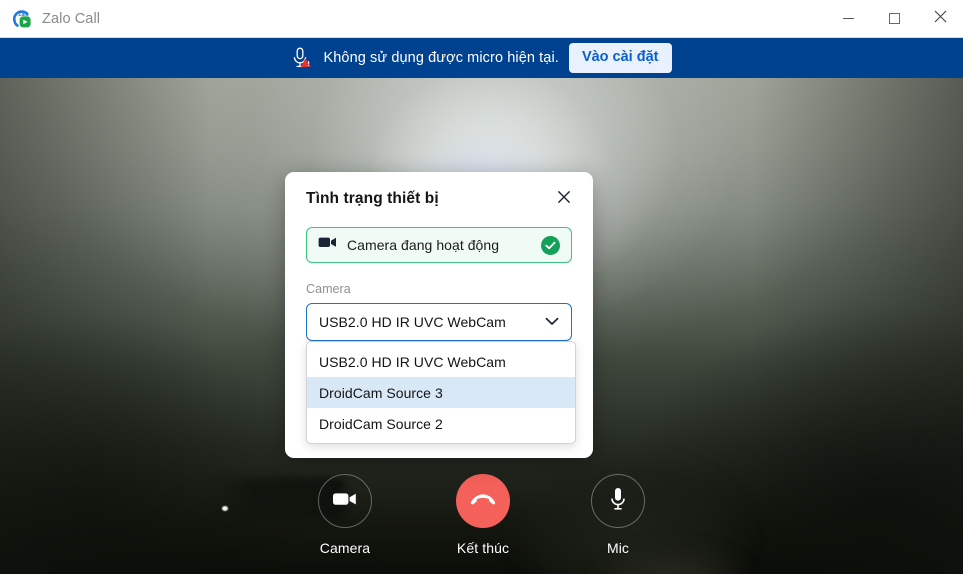 This screenshot has height=574, width=963. Describe the element at coordinates (71, 18) in the screenshot. I see `app-title: Zalo Call` at that location.